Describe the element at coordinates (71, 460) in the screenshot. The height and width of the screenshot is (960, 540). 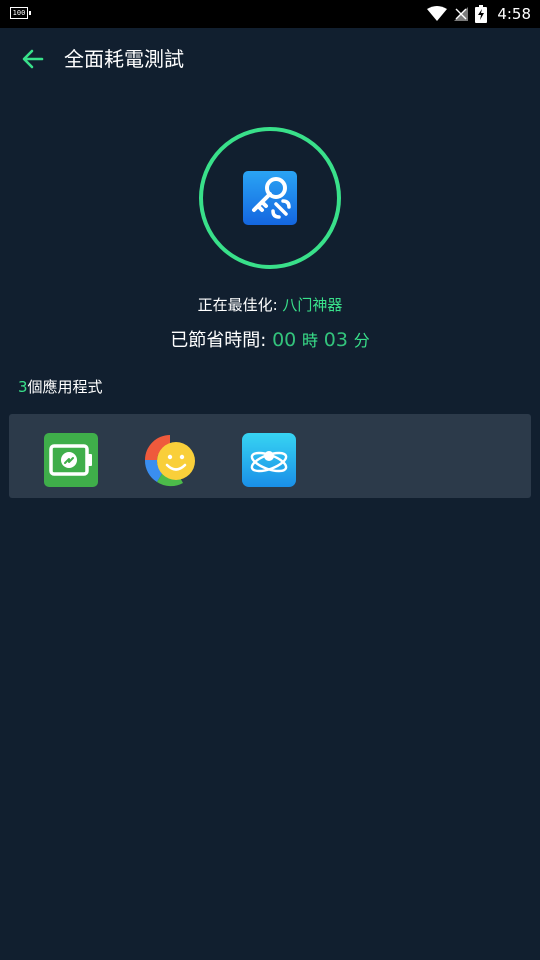
I see `battery-app-icon` at that location.